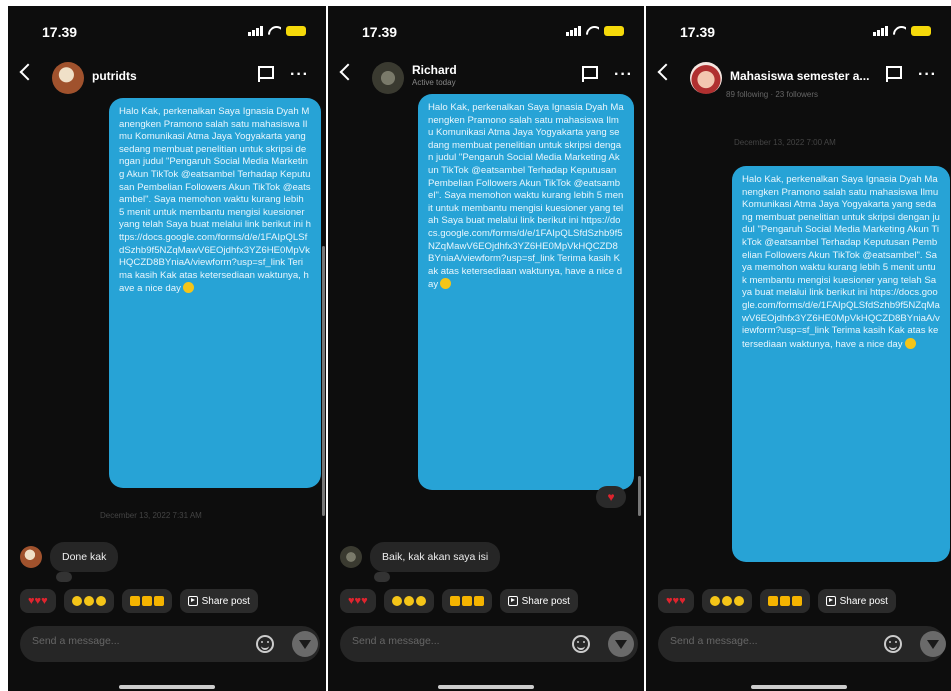 Image resolution: width=951 pixels, height=691 pixels. I want to click on active-status: Active today, so click(434, 82).